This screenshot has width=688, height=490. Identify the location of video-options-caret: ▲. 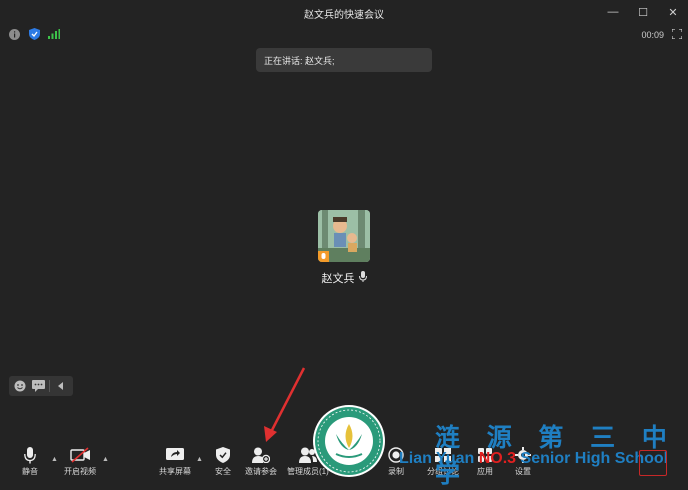
(105, 459).